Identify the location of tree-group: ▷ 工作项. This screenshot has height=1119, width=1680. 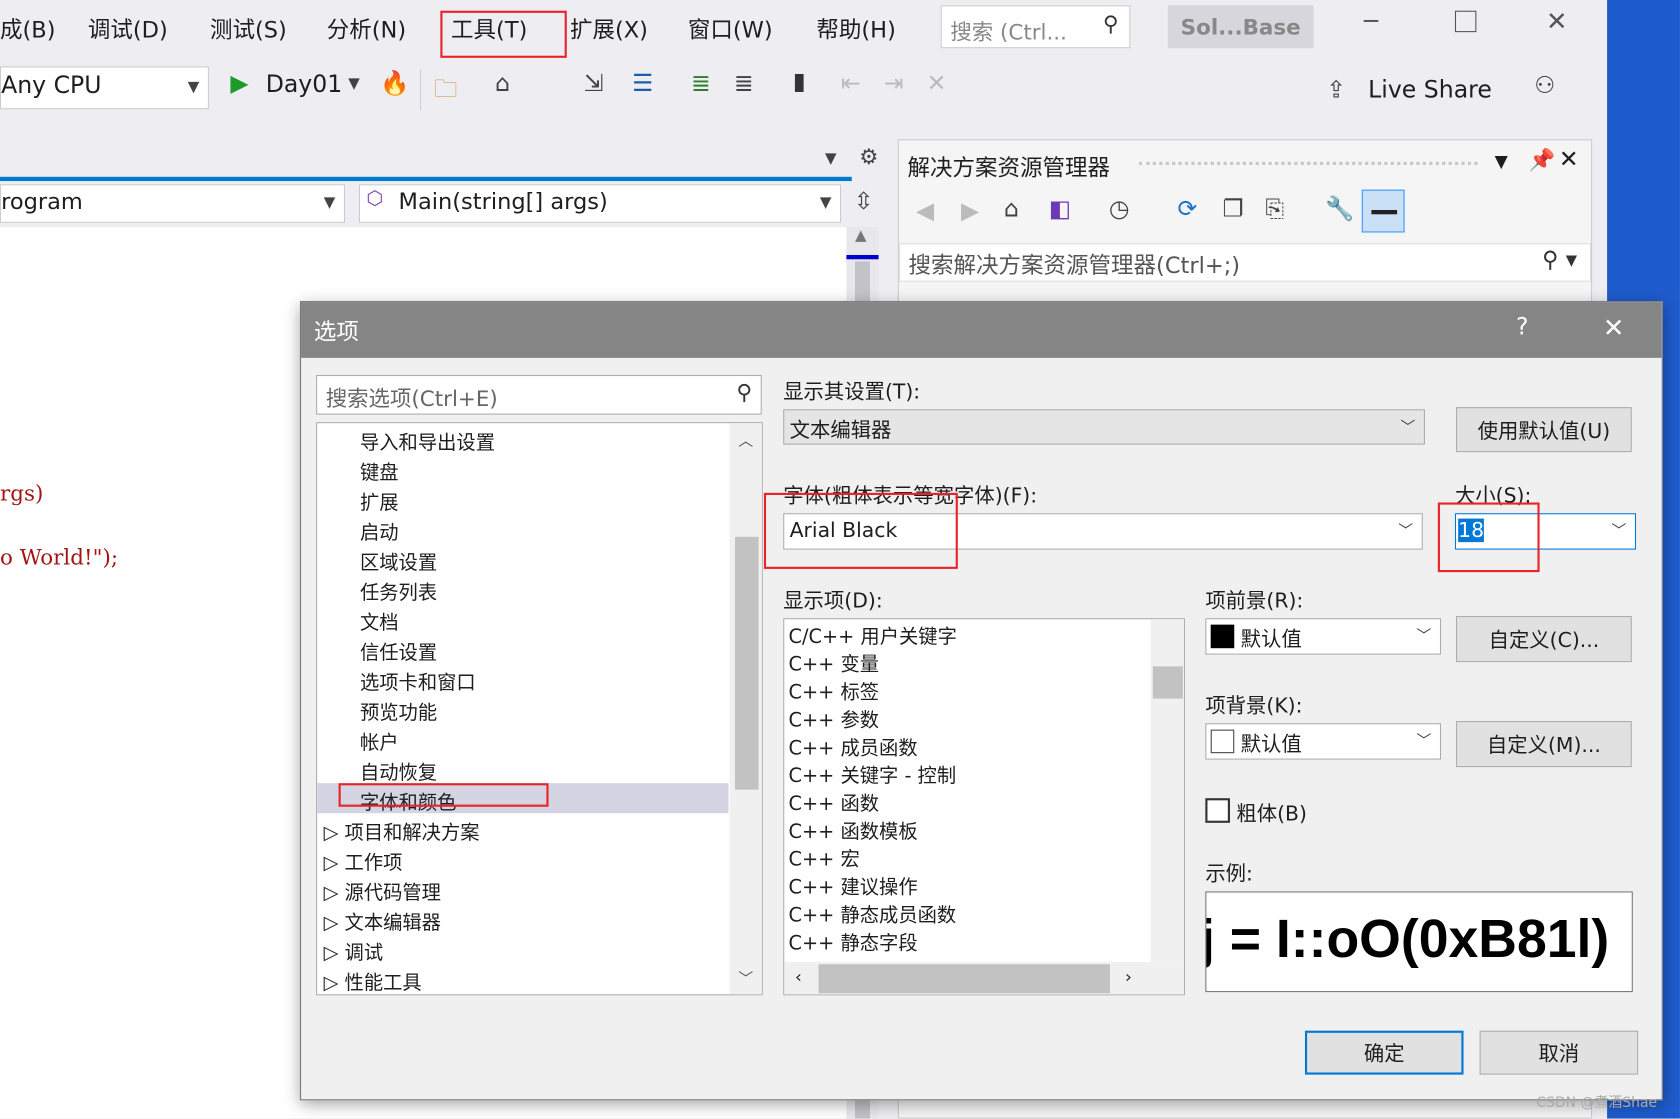
(363, 861).